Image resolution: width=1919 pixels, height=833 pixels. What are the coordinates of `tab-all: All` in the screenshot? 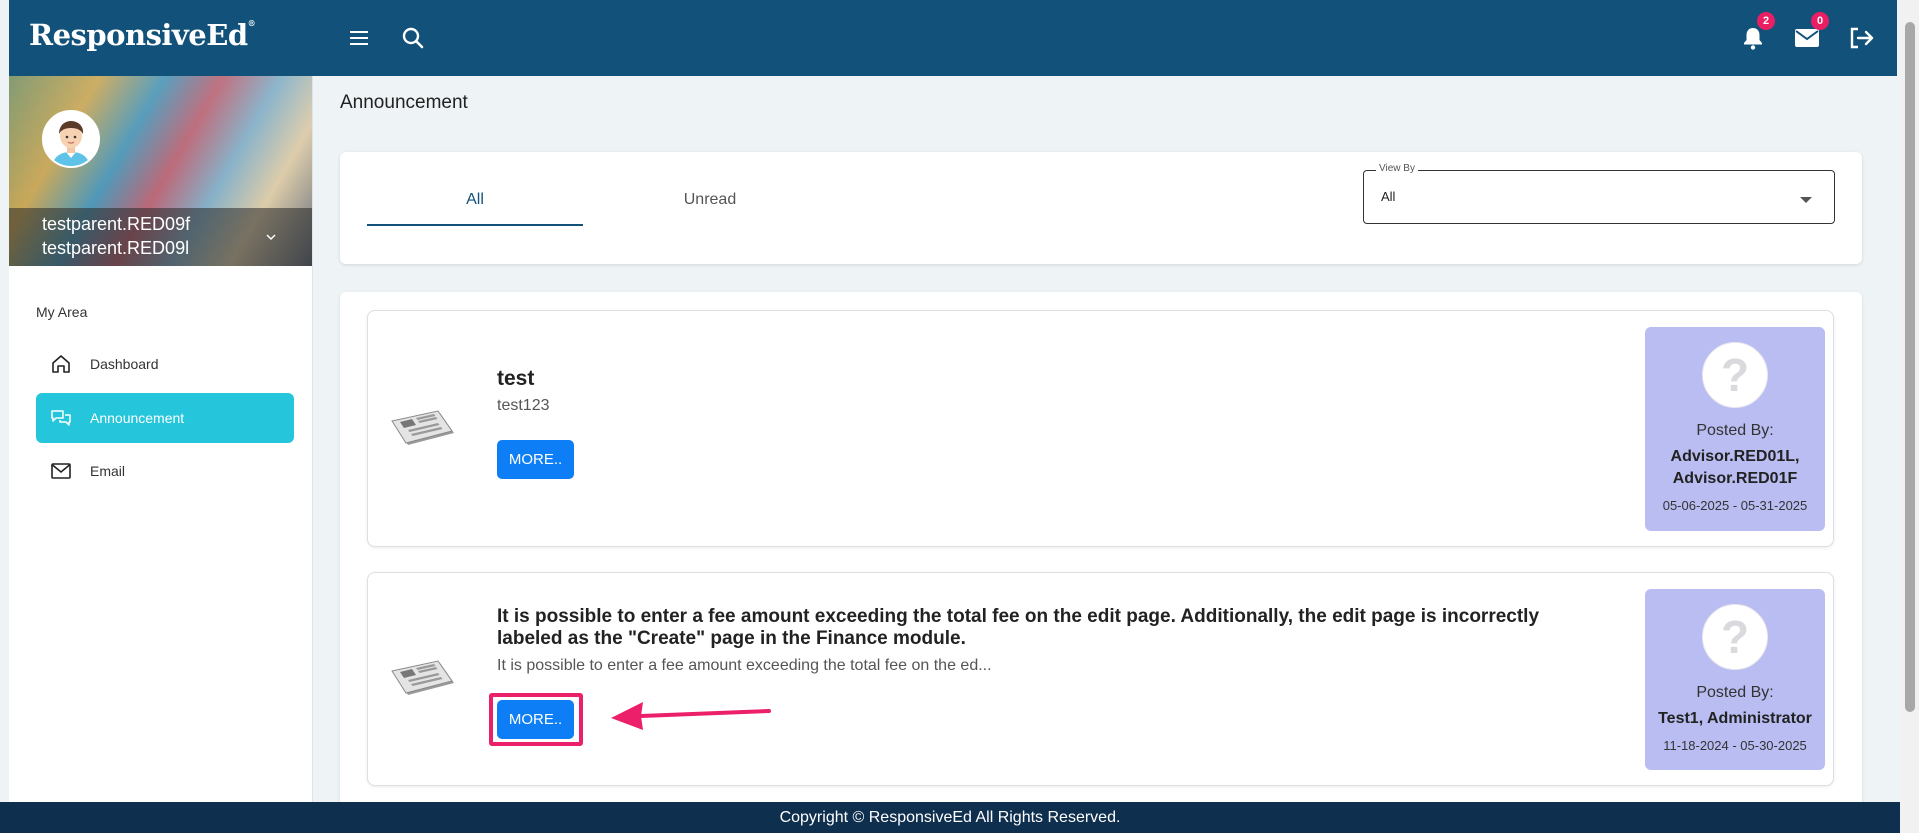 It's located at (475, 205).